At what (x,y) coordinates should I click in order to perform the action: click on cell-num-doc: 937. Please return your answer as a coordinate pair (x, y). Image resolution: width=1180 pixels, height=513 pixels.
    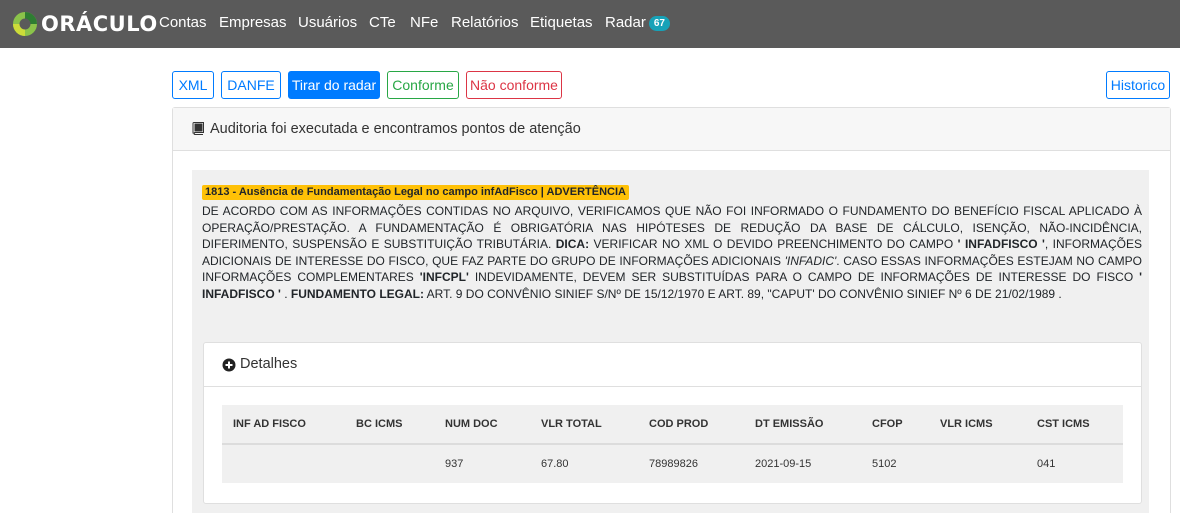
    Looking at the image, I should click on (454, 464).